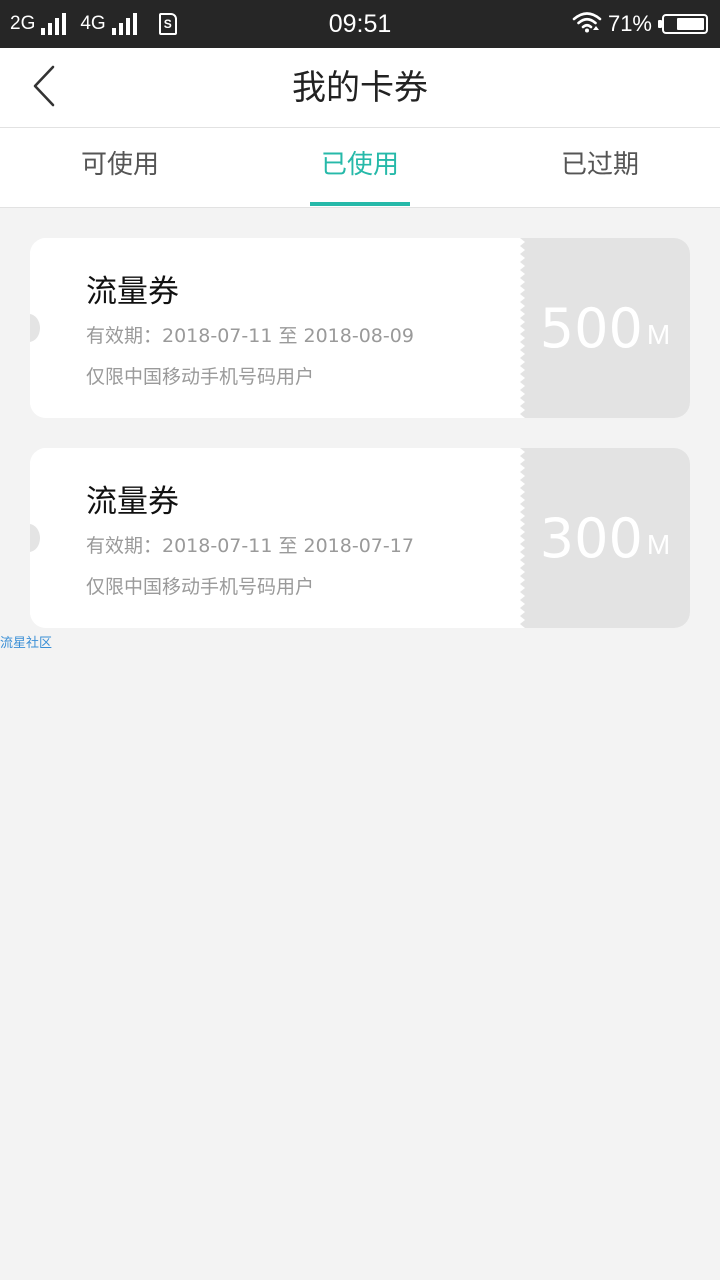  What do you see at coordinates (690, 24) in the screenshot?
I see `battery-level-fill` at bounding box center [690, 24].